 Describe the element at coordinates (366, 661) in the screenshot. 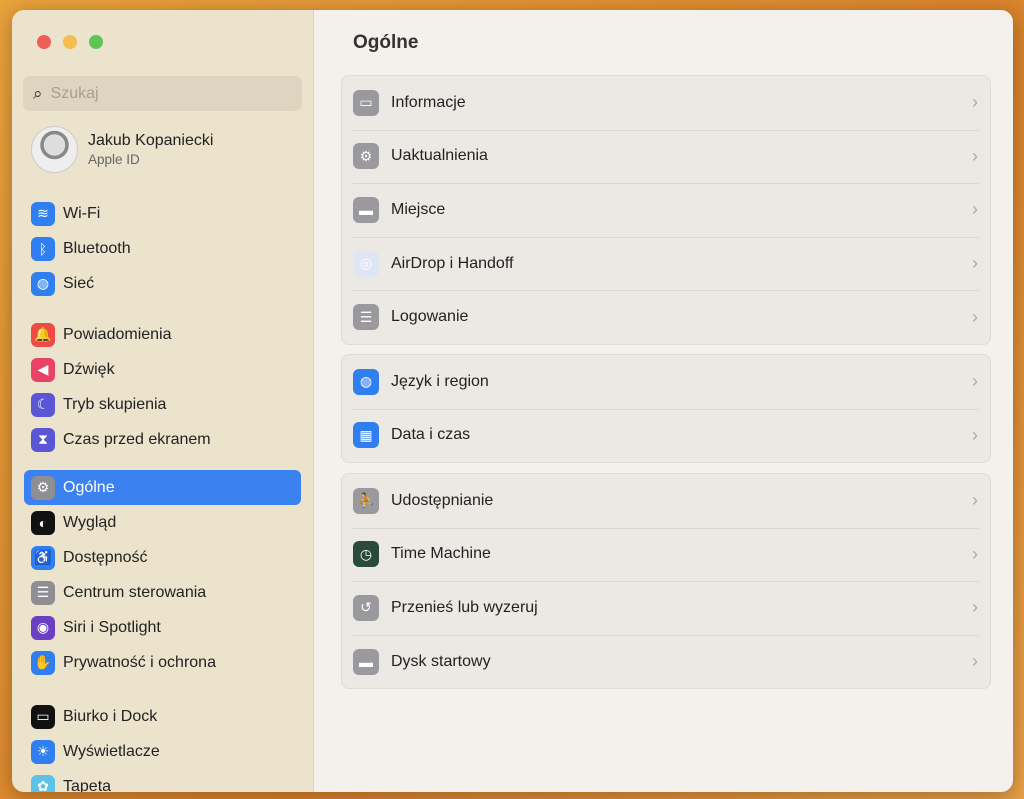

I see `disk-icon: ▬` at that location.